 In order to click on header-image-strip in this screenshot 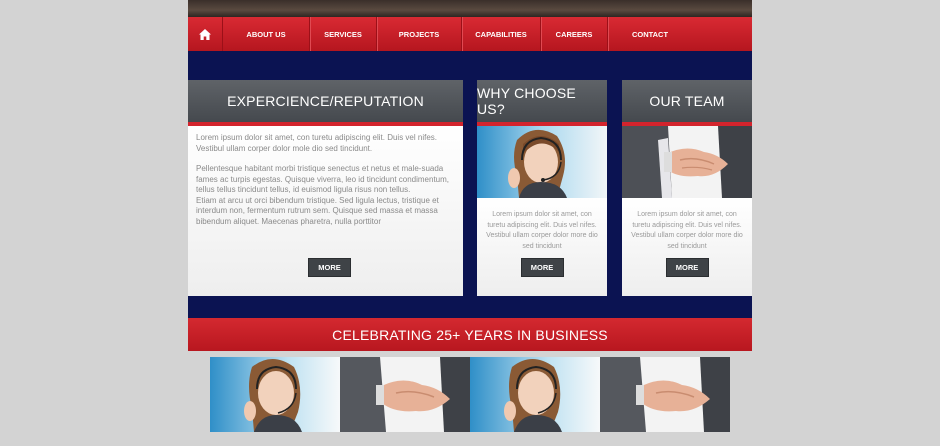, I will do `click(470, 8)`.